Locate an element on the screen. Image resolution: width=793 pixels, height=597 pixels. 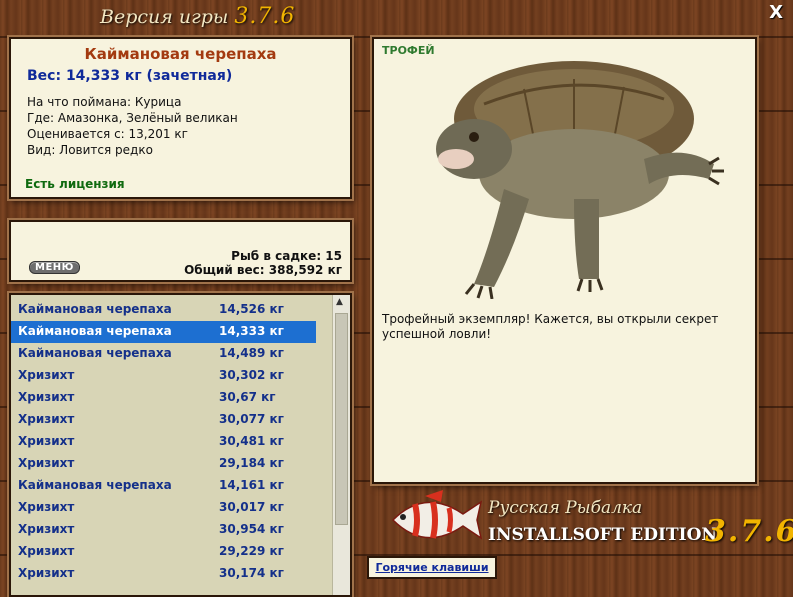
list-item: Хризихт 29,184 кг is located at coordinates (180, 464).